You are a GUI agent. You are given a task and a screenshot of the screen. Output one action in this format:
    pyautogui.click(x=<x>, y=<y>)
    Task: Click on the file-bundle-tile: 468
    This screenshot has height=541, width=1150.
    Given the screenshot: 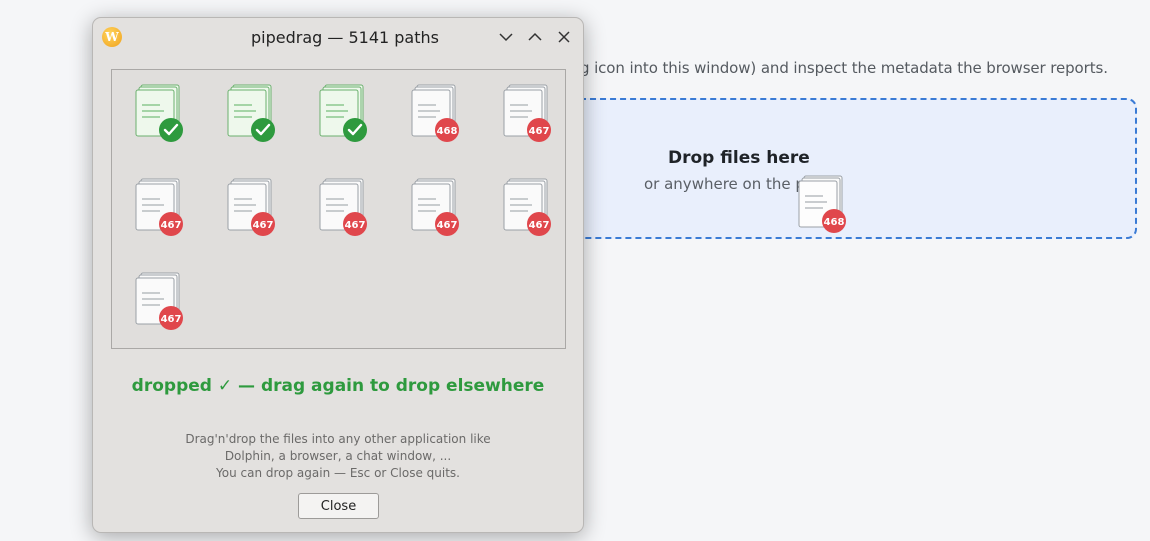 What is the action you would take?
    pyautogui.click(x=436, y=114)
    